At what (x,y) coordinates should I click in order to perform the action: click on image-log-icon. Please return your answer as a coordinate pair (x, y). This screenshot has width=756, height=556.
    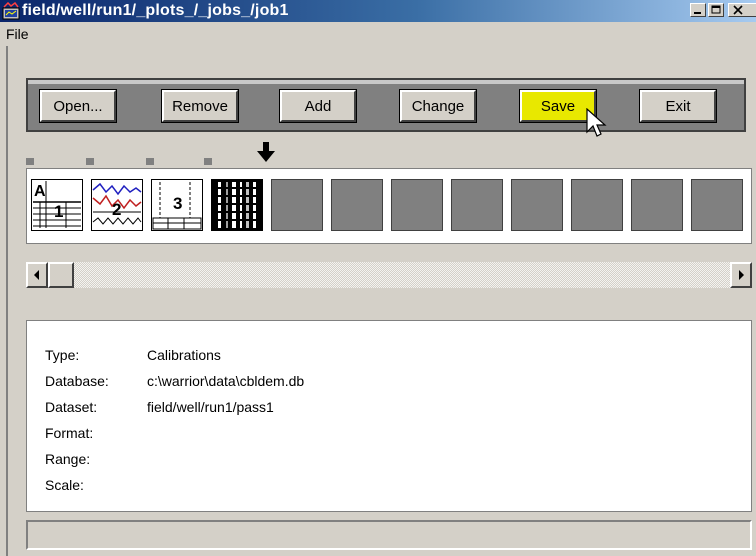
    Looking at the image, I should click on (237, 205).